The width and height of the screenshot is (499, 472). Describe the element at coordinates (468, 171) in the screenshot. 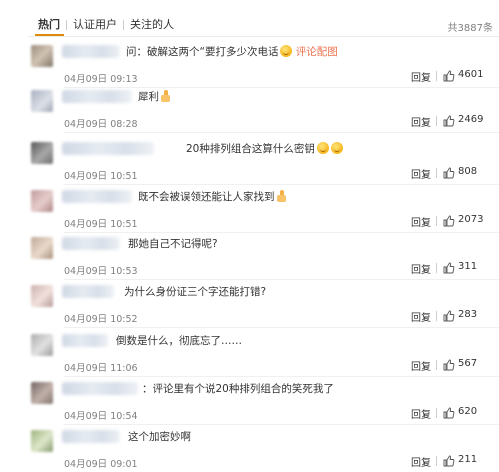

I see `like-count: 808` at that location.